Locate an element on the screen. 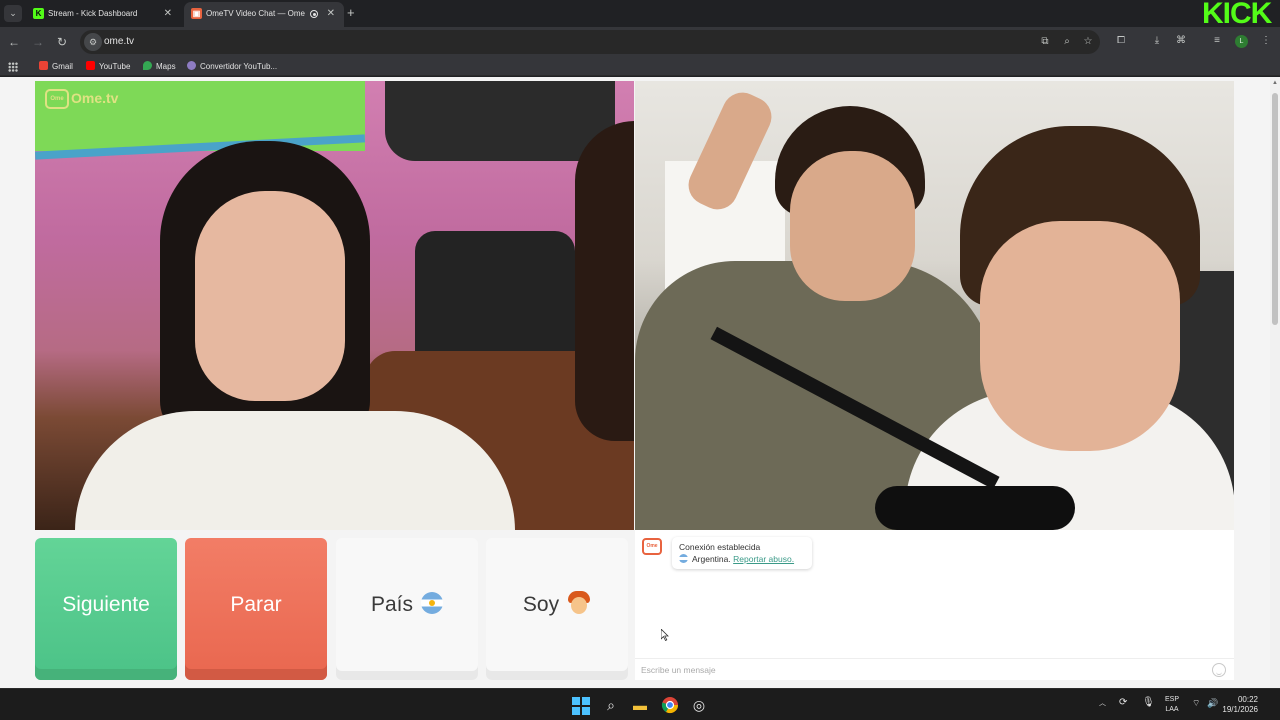 This screenshot has height=720, width=1280. maps-icon is located at coordinates (147, 65).